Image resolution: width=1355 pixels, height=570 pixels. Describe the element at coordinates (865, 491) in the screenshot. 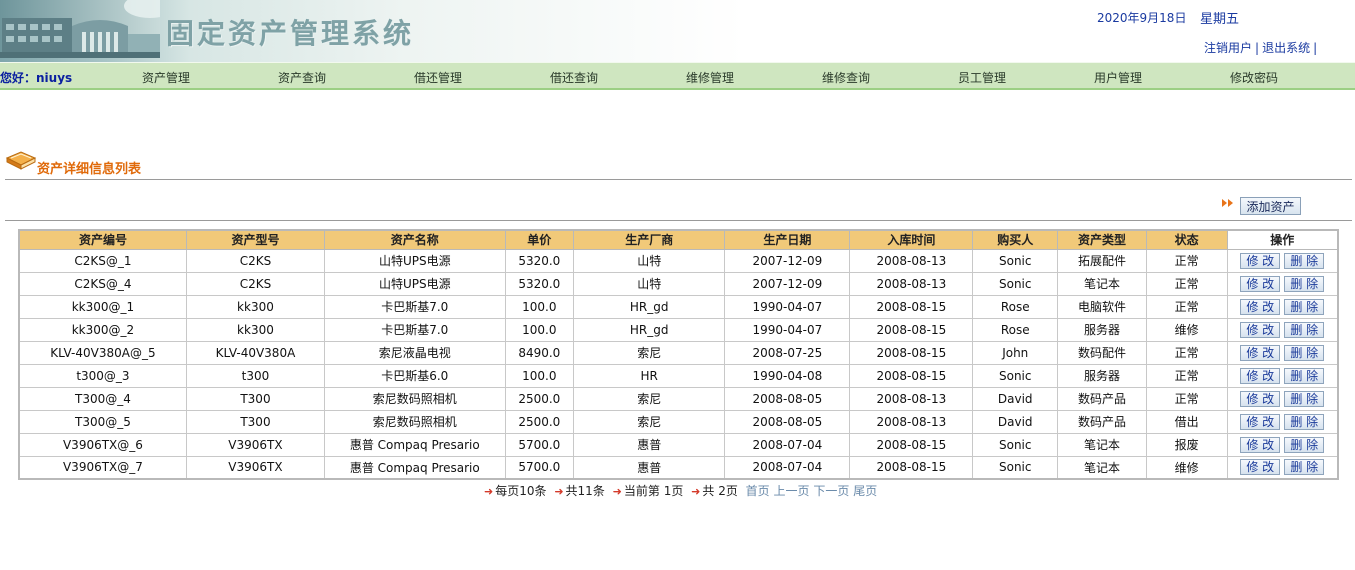

I see `last-page-link: 尾页` at that location.